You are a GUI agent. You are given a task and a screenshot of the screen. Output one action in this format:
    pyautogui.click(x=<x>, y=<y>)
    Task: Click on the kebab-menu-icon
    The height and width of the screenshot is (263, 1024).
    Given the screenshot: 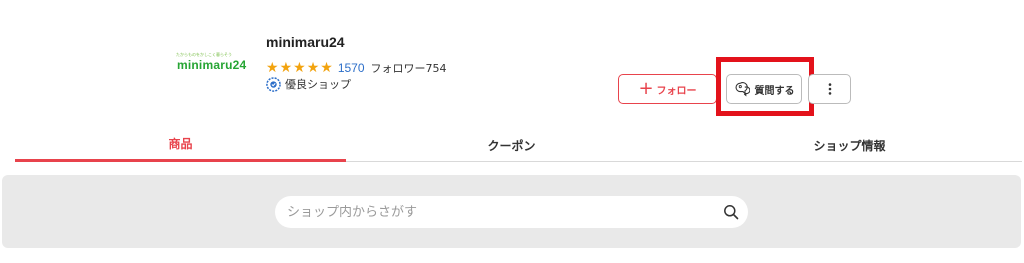 What is the action you would take?
    pyautogui.click(x=829, y=89)
    